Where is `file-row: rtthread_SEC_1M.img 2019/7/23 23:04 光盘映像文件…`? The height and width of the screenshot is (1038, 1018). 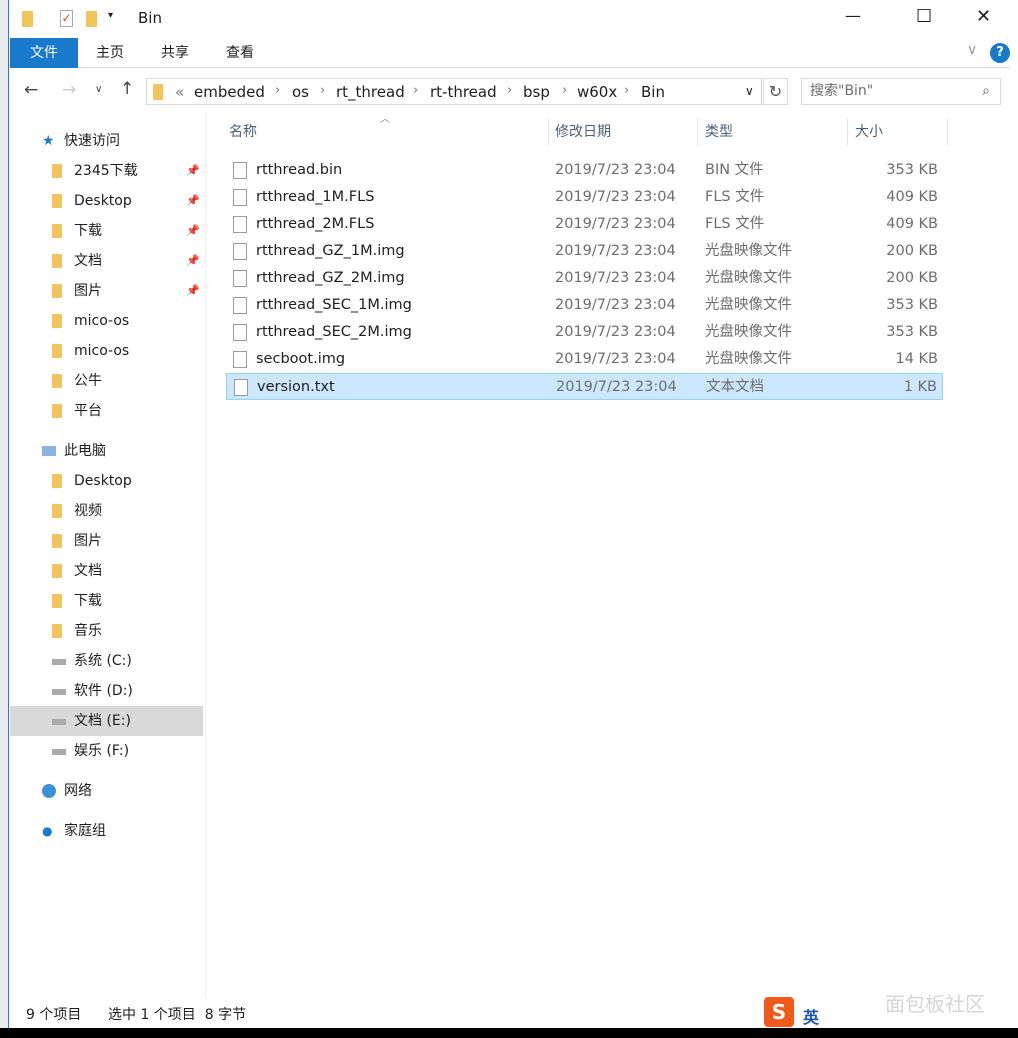 file-row: rtthread_SEC_1M.img 2019/7/23 23:04 光盘映像文件… is located at coordinates (584, 305).